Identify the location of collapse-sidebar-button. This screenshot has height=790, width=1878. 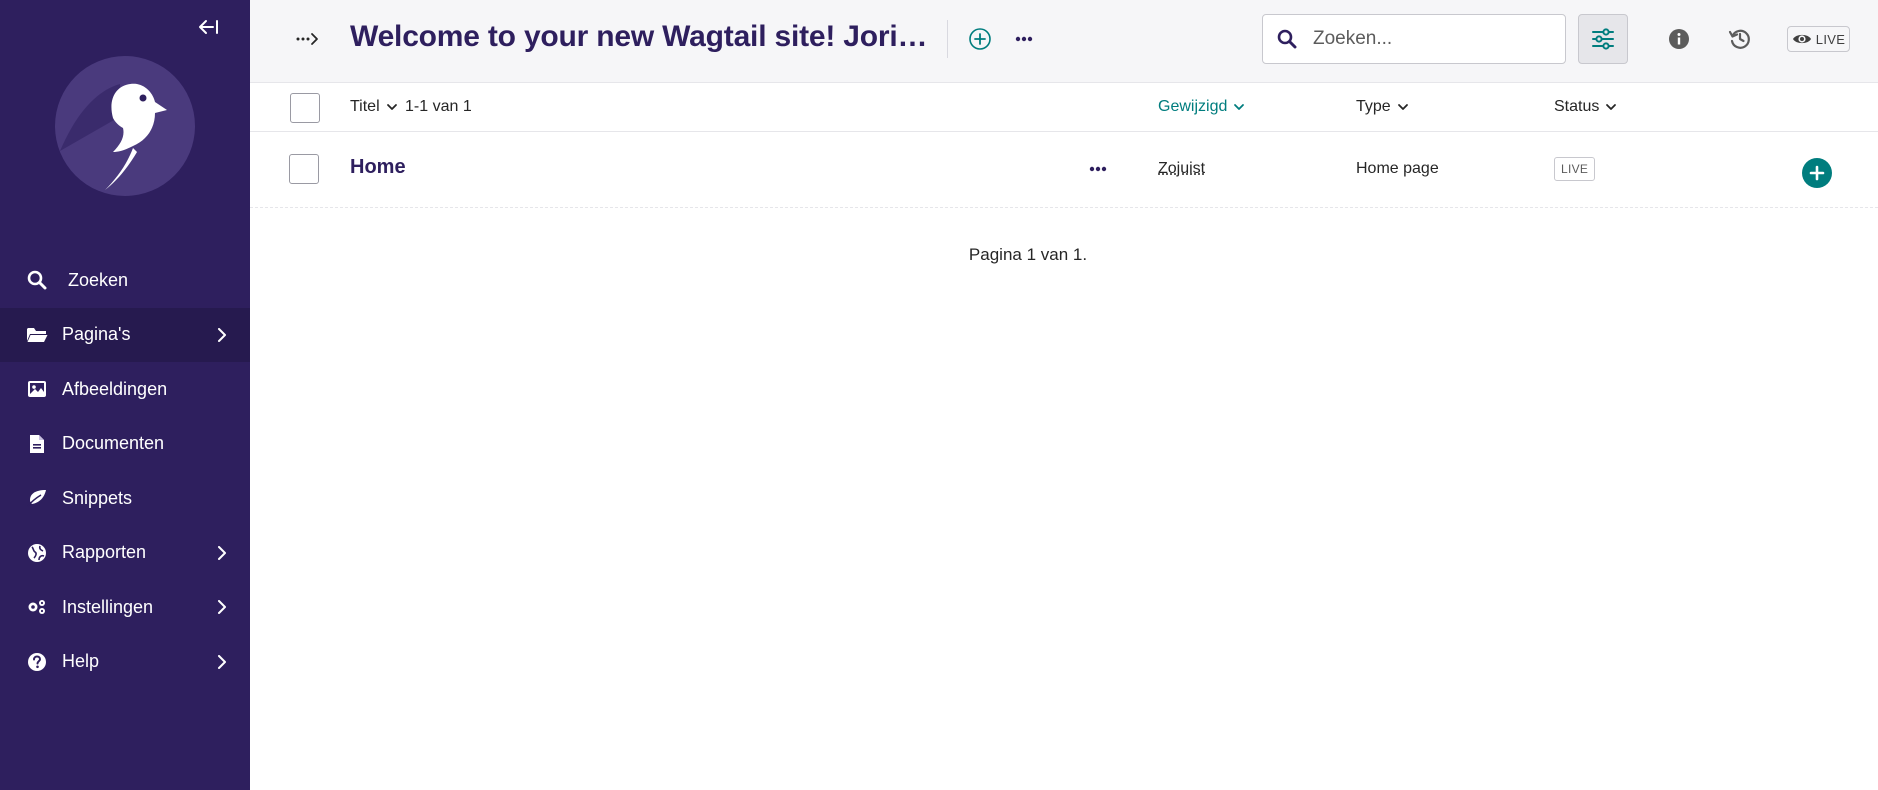
(209, 27).